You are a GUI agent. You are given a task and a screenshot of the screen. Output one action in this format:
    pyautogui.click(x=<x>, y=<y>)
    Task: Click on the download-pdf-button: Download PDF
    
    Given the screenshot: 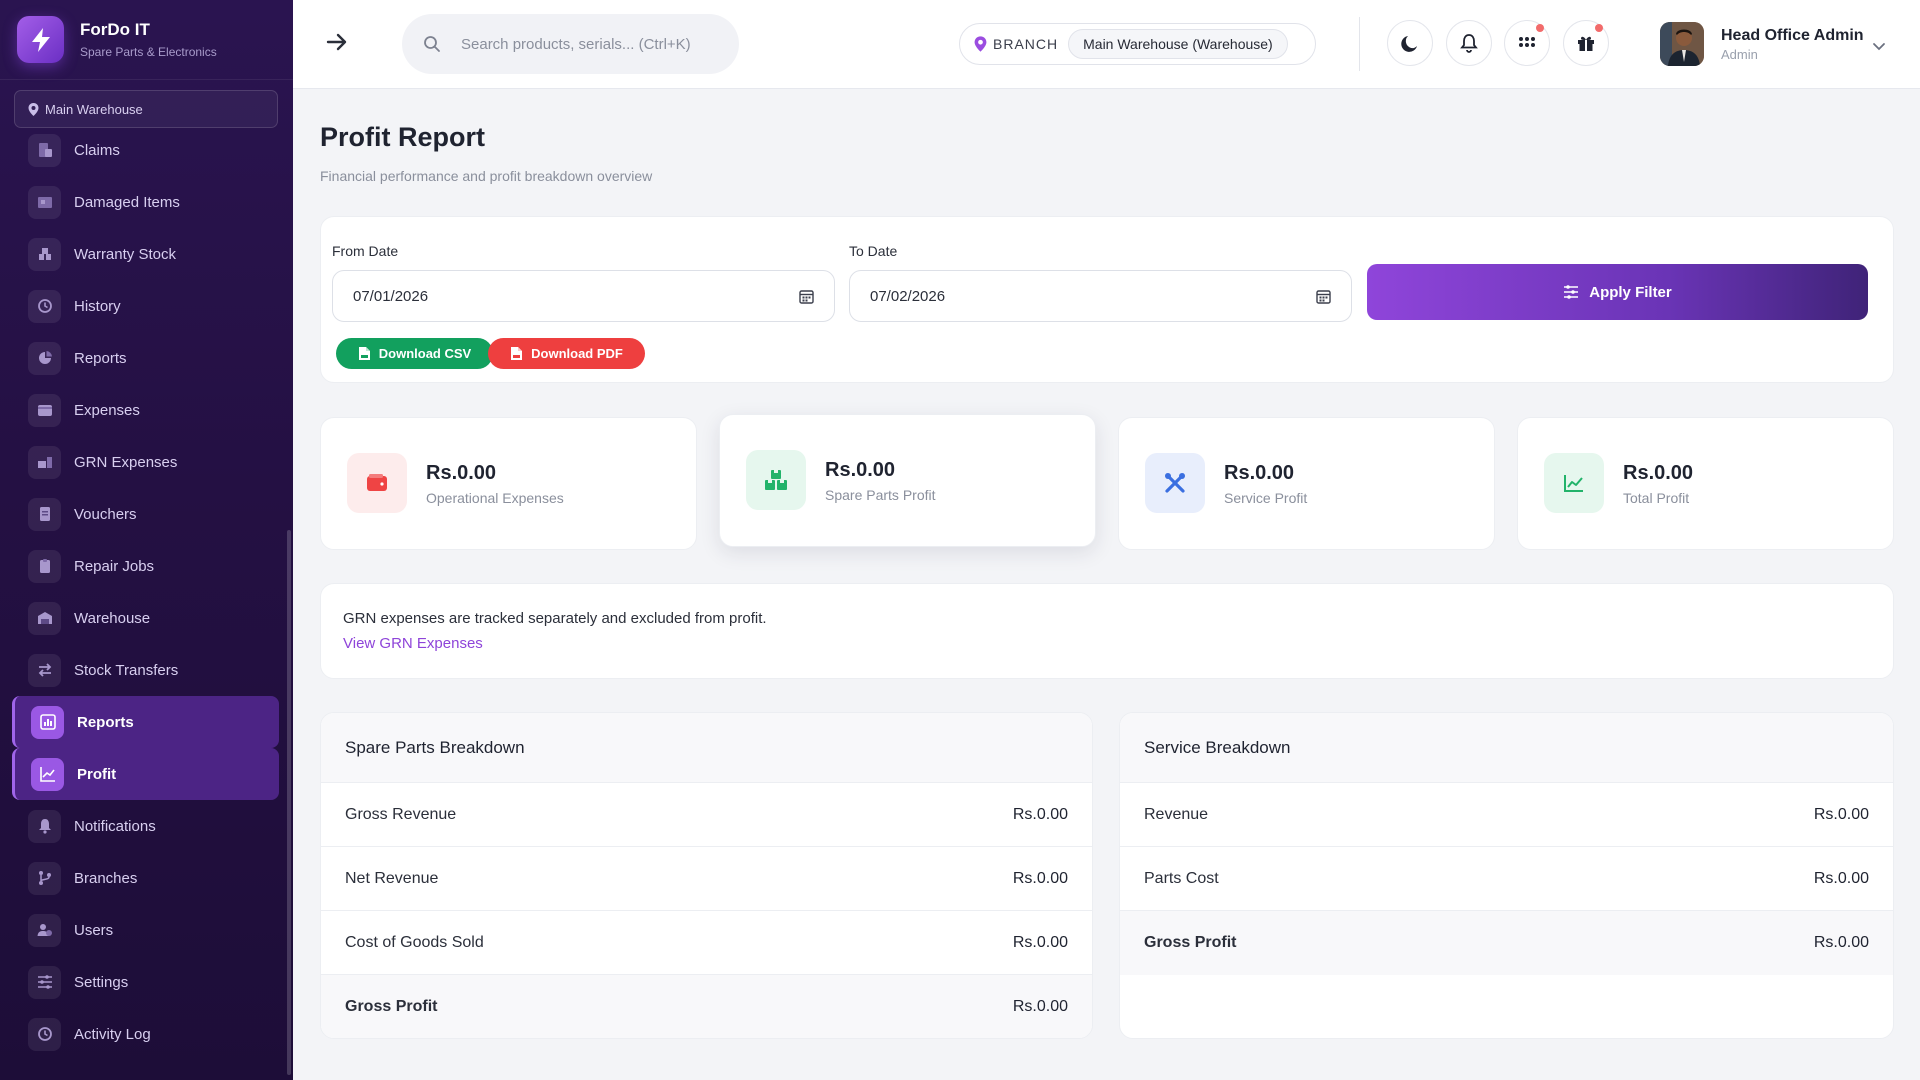 What is the action you would take?
    pyautogui.click(x=566, y=353)
    